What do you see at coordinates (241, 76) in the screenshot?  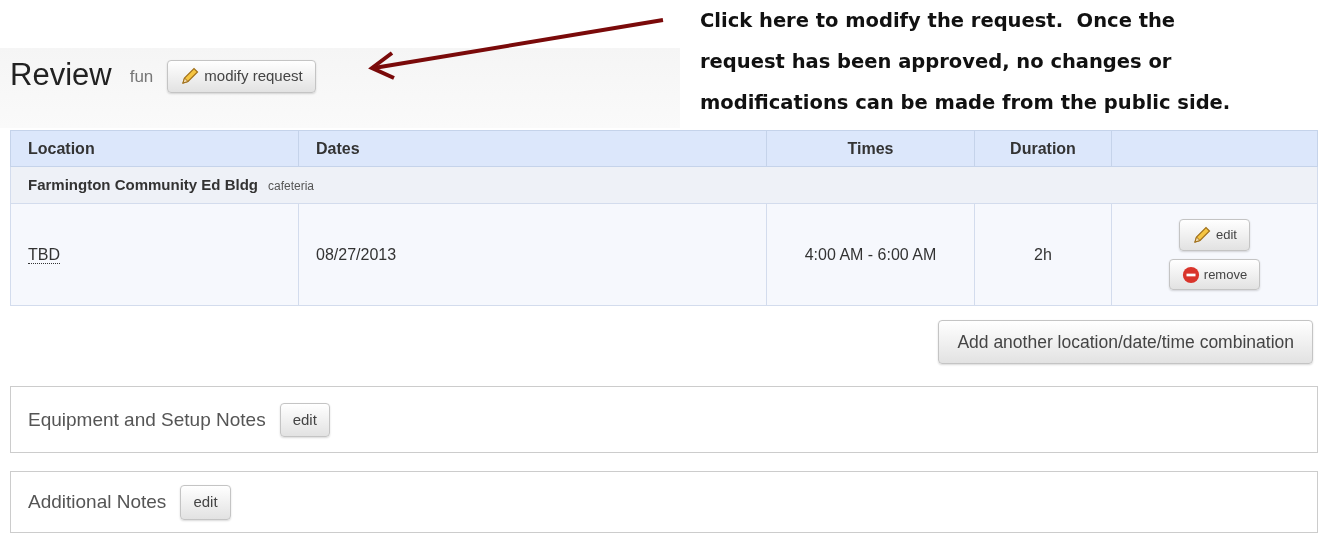 I see `modify-request-button: modify request` at bounding box center [241, 76].